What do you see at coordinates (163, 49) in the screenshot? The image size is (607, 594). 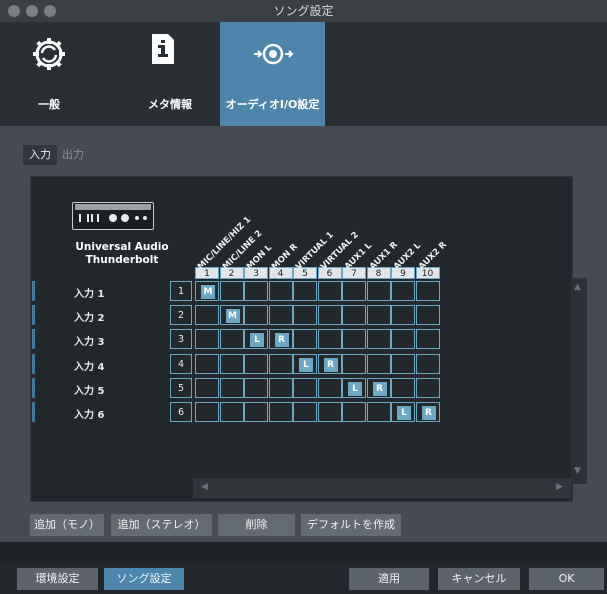 I see `document-info-icon` at bounding box center [163, 49].